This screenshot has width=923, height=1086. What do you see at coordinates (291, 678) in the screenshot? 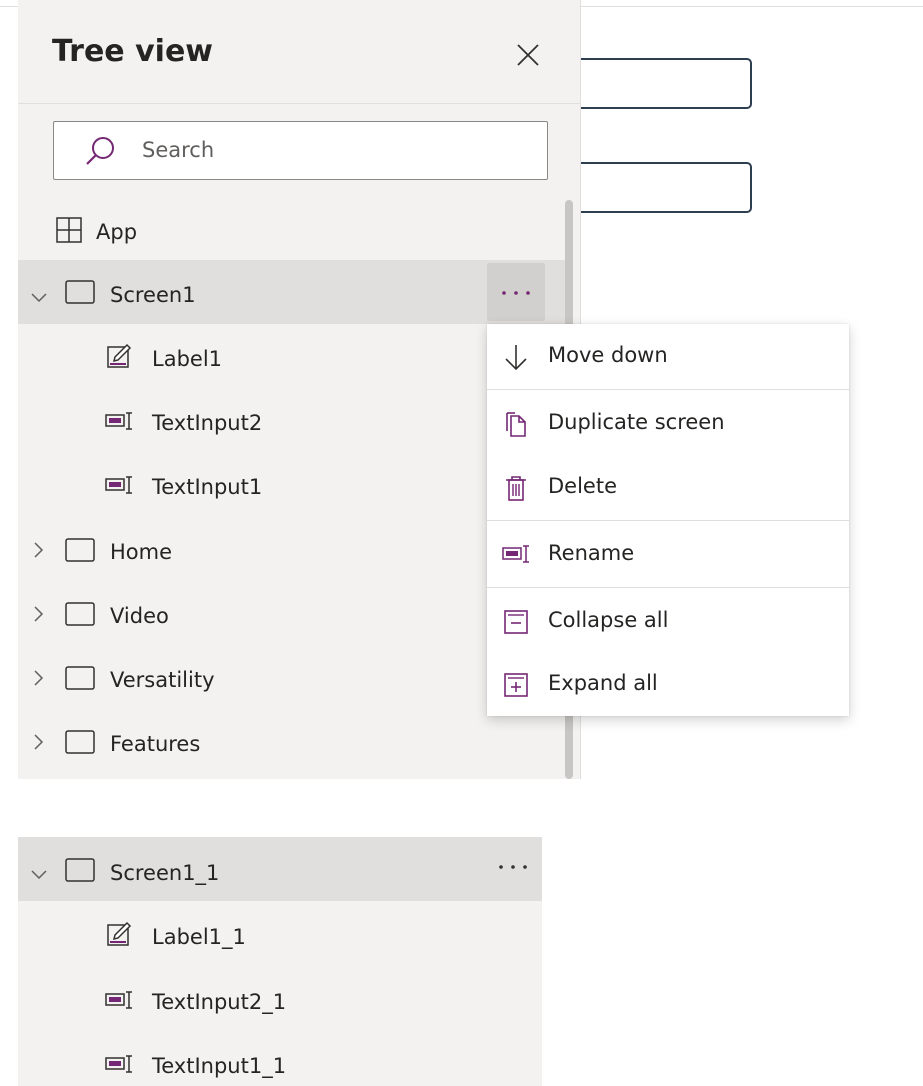
I see `tree-item-versatility: Versatility` at bounding box center [291, 678].